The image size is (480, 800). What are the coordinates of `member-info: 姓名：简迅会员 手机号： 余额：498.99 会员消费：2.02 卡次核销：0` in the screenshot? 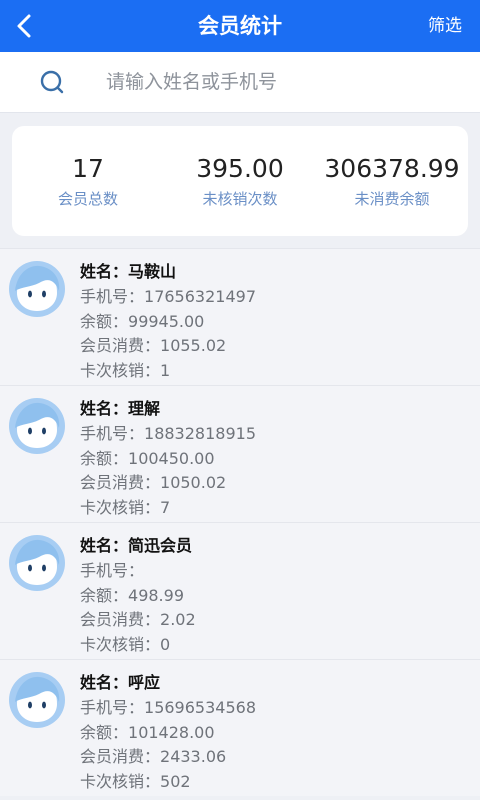 It's located at (138, 596).